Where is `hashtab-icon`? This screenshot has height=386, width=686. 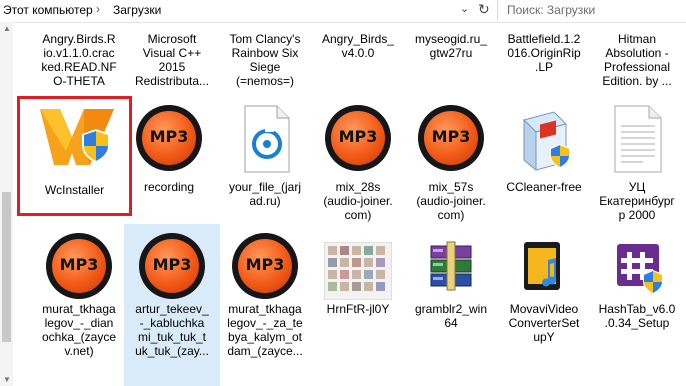
hashtab-icon is located at coordinates (637, 266).